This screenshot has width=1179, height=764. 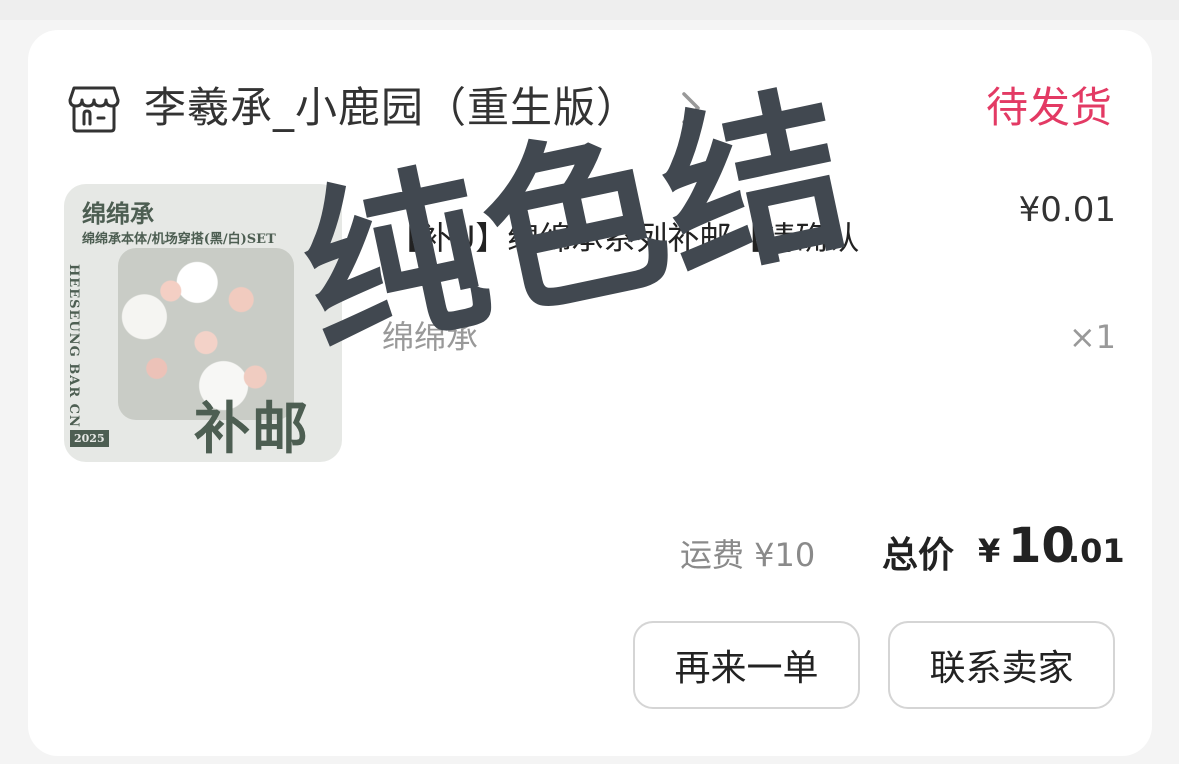 I want to click on total-label: 总价, so click(x=918, y=555).